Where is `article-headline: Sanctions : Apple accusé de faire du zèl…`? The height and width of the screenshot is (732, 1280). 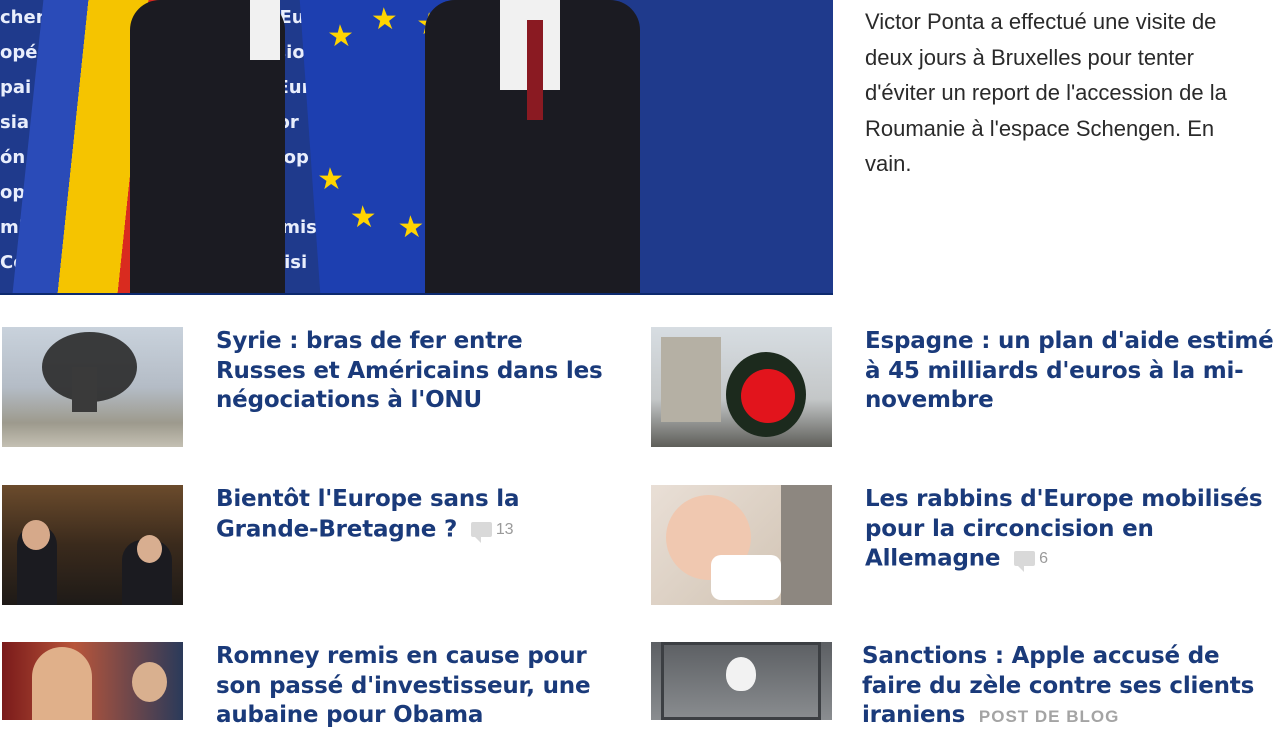 article-headline: Sanctions : Apple accusé de faire du zèl… is located at coordinates (1067, 687).